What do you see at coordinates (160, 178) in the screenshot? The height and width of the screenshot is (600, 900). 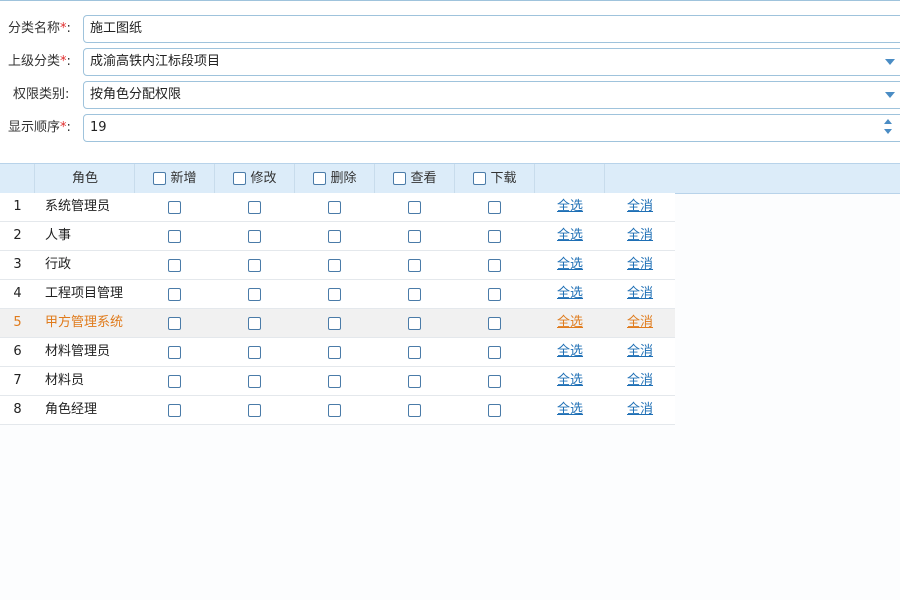 I see `select-all-add-checkbox` at bounding box center [160, 178].